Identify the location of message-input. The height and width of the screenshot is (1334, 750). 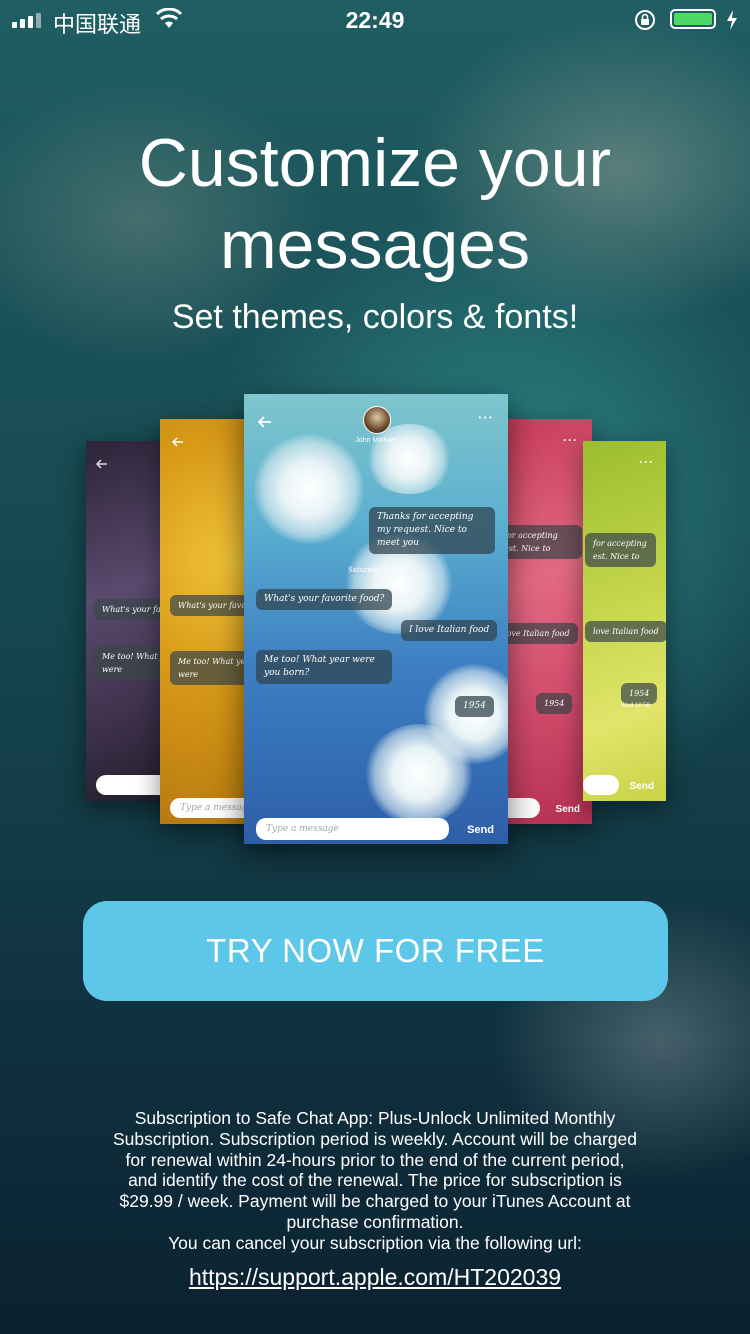
(601, 785).